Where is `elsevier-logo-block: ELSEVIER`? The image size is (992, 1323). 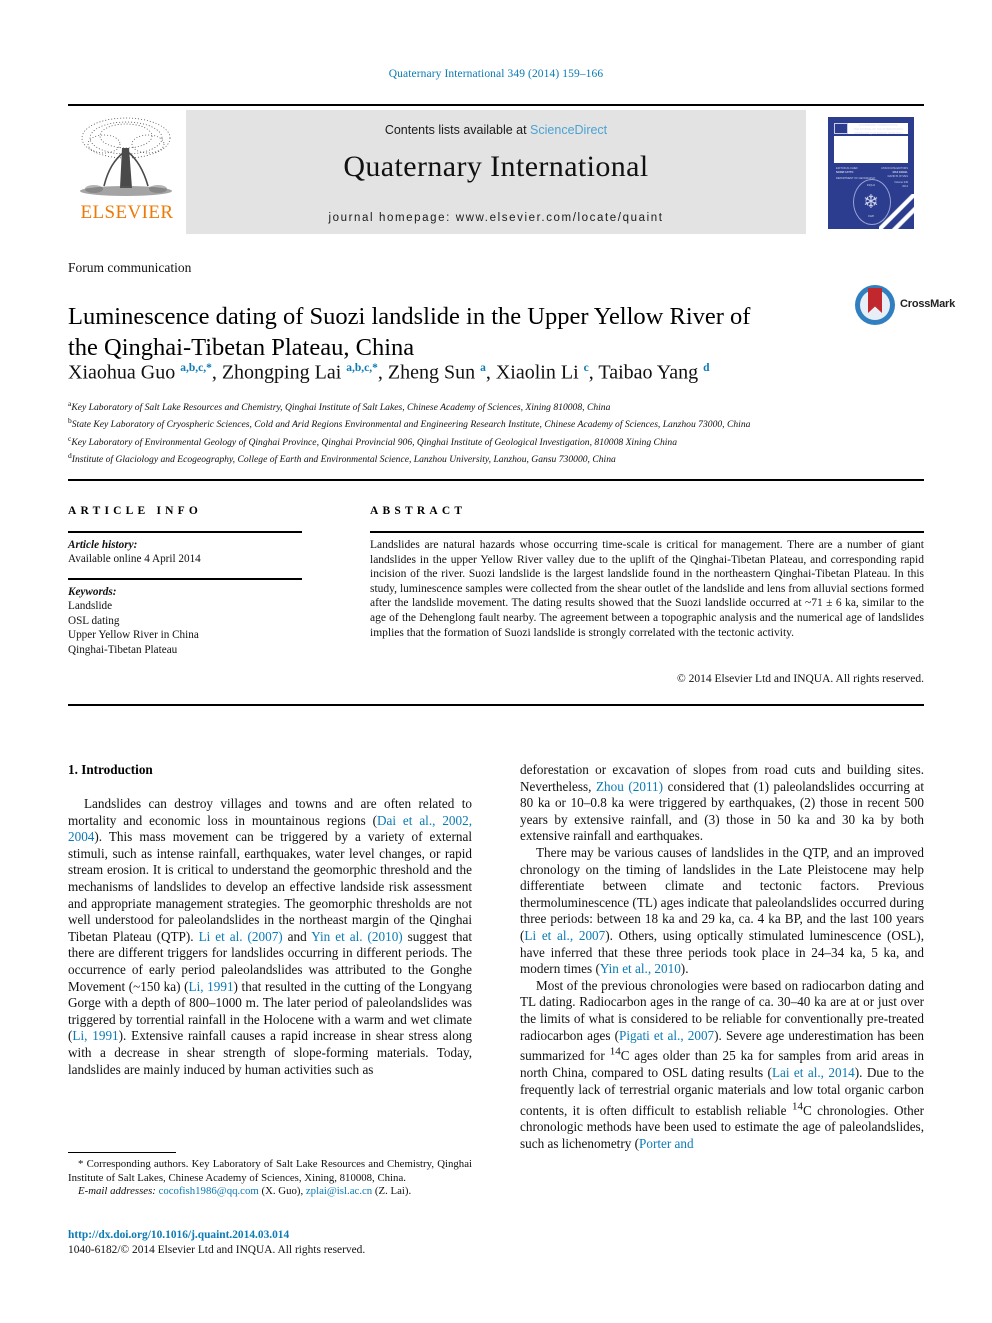
elsevier-logo-block: ELSEVIER is located at coordinates (127, 172).